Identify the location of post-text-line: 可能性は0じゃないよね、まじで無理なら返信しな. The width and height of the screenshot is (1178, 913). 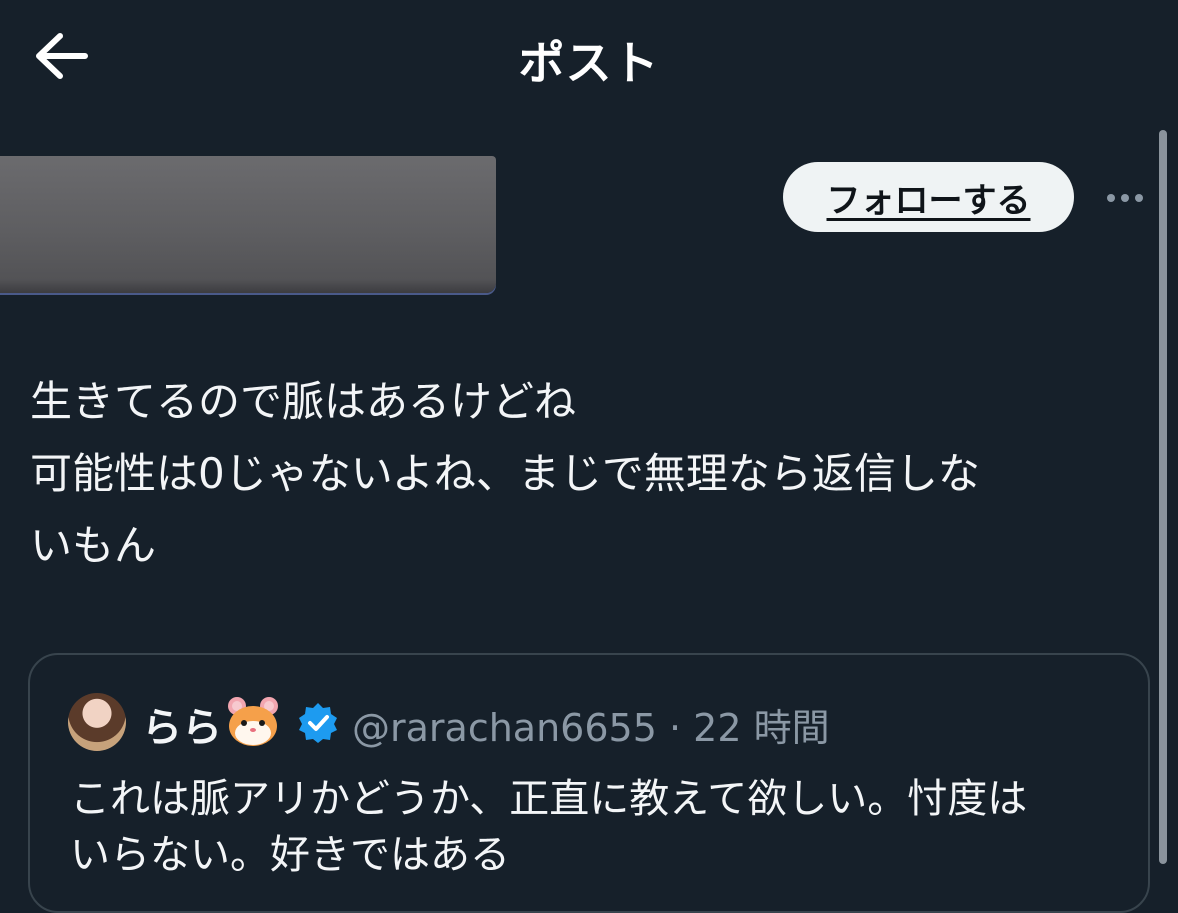
(505, 473).